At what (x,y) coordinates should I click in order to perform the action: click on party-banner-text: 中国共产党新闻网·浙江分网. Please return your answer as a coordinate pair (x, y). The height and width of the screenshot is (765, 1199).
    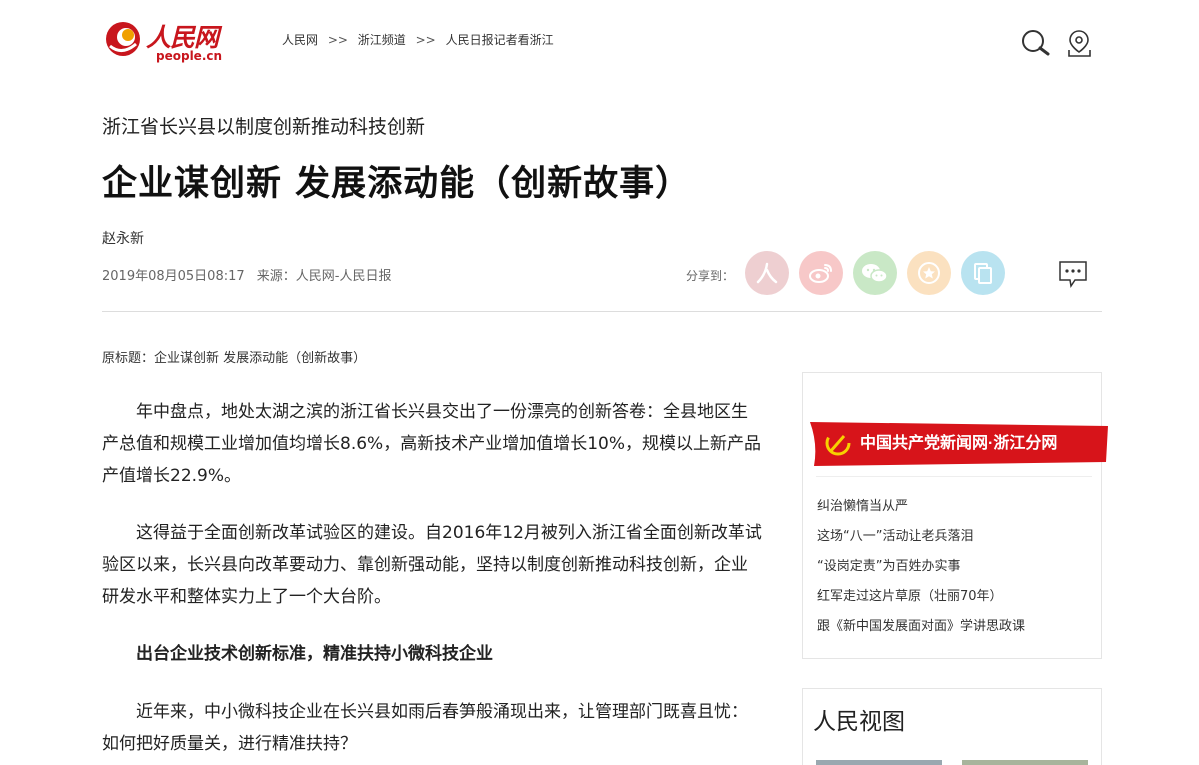
    Looking at the image, I should click on (958, 442).